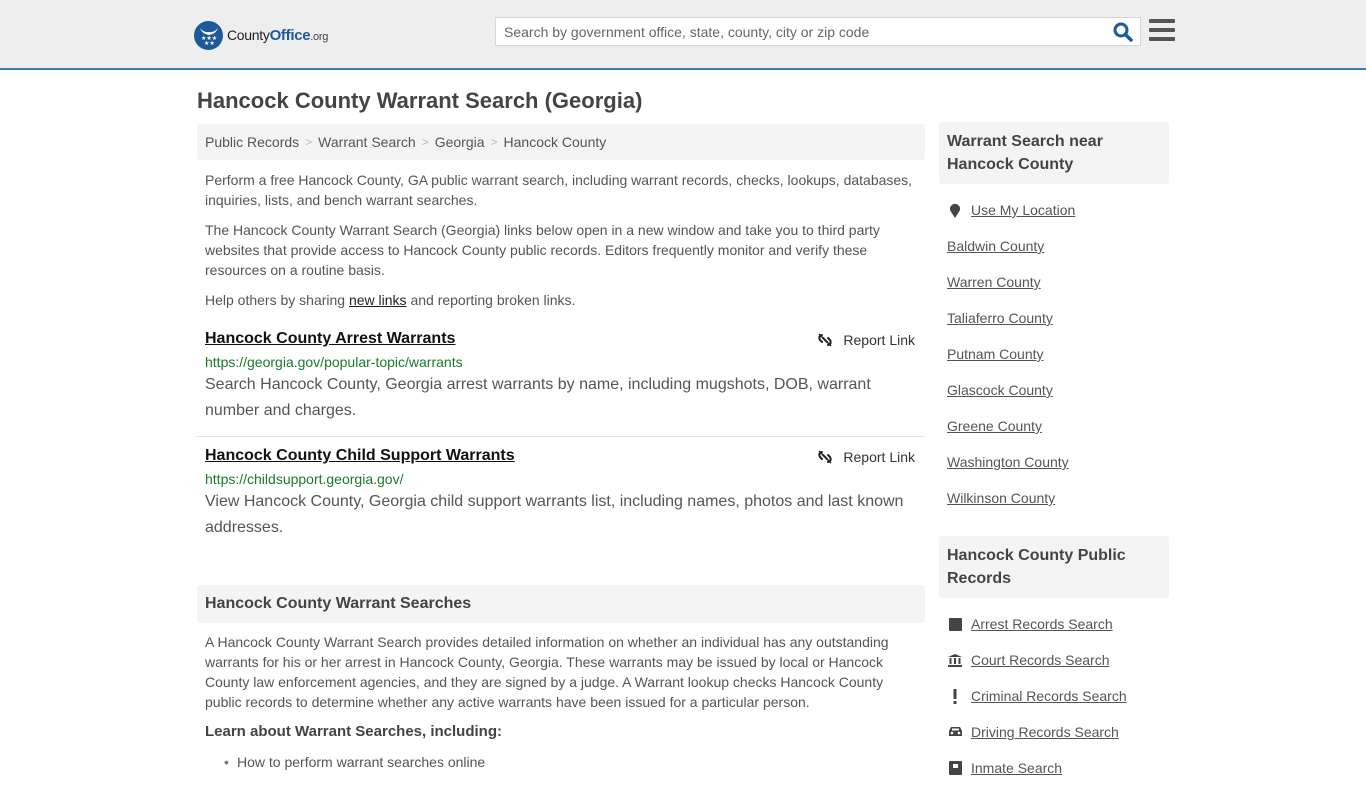 The image size is (1366, 786). Describe the element at coordinates (1054, 318) in the screenshot. I see `nearby-county-link: Taliaferro County` at that location.